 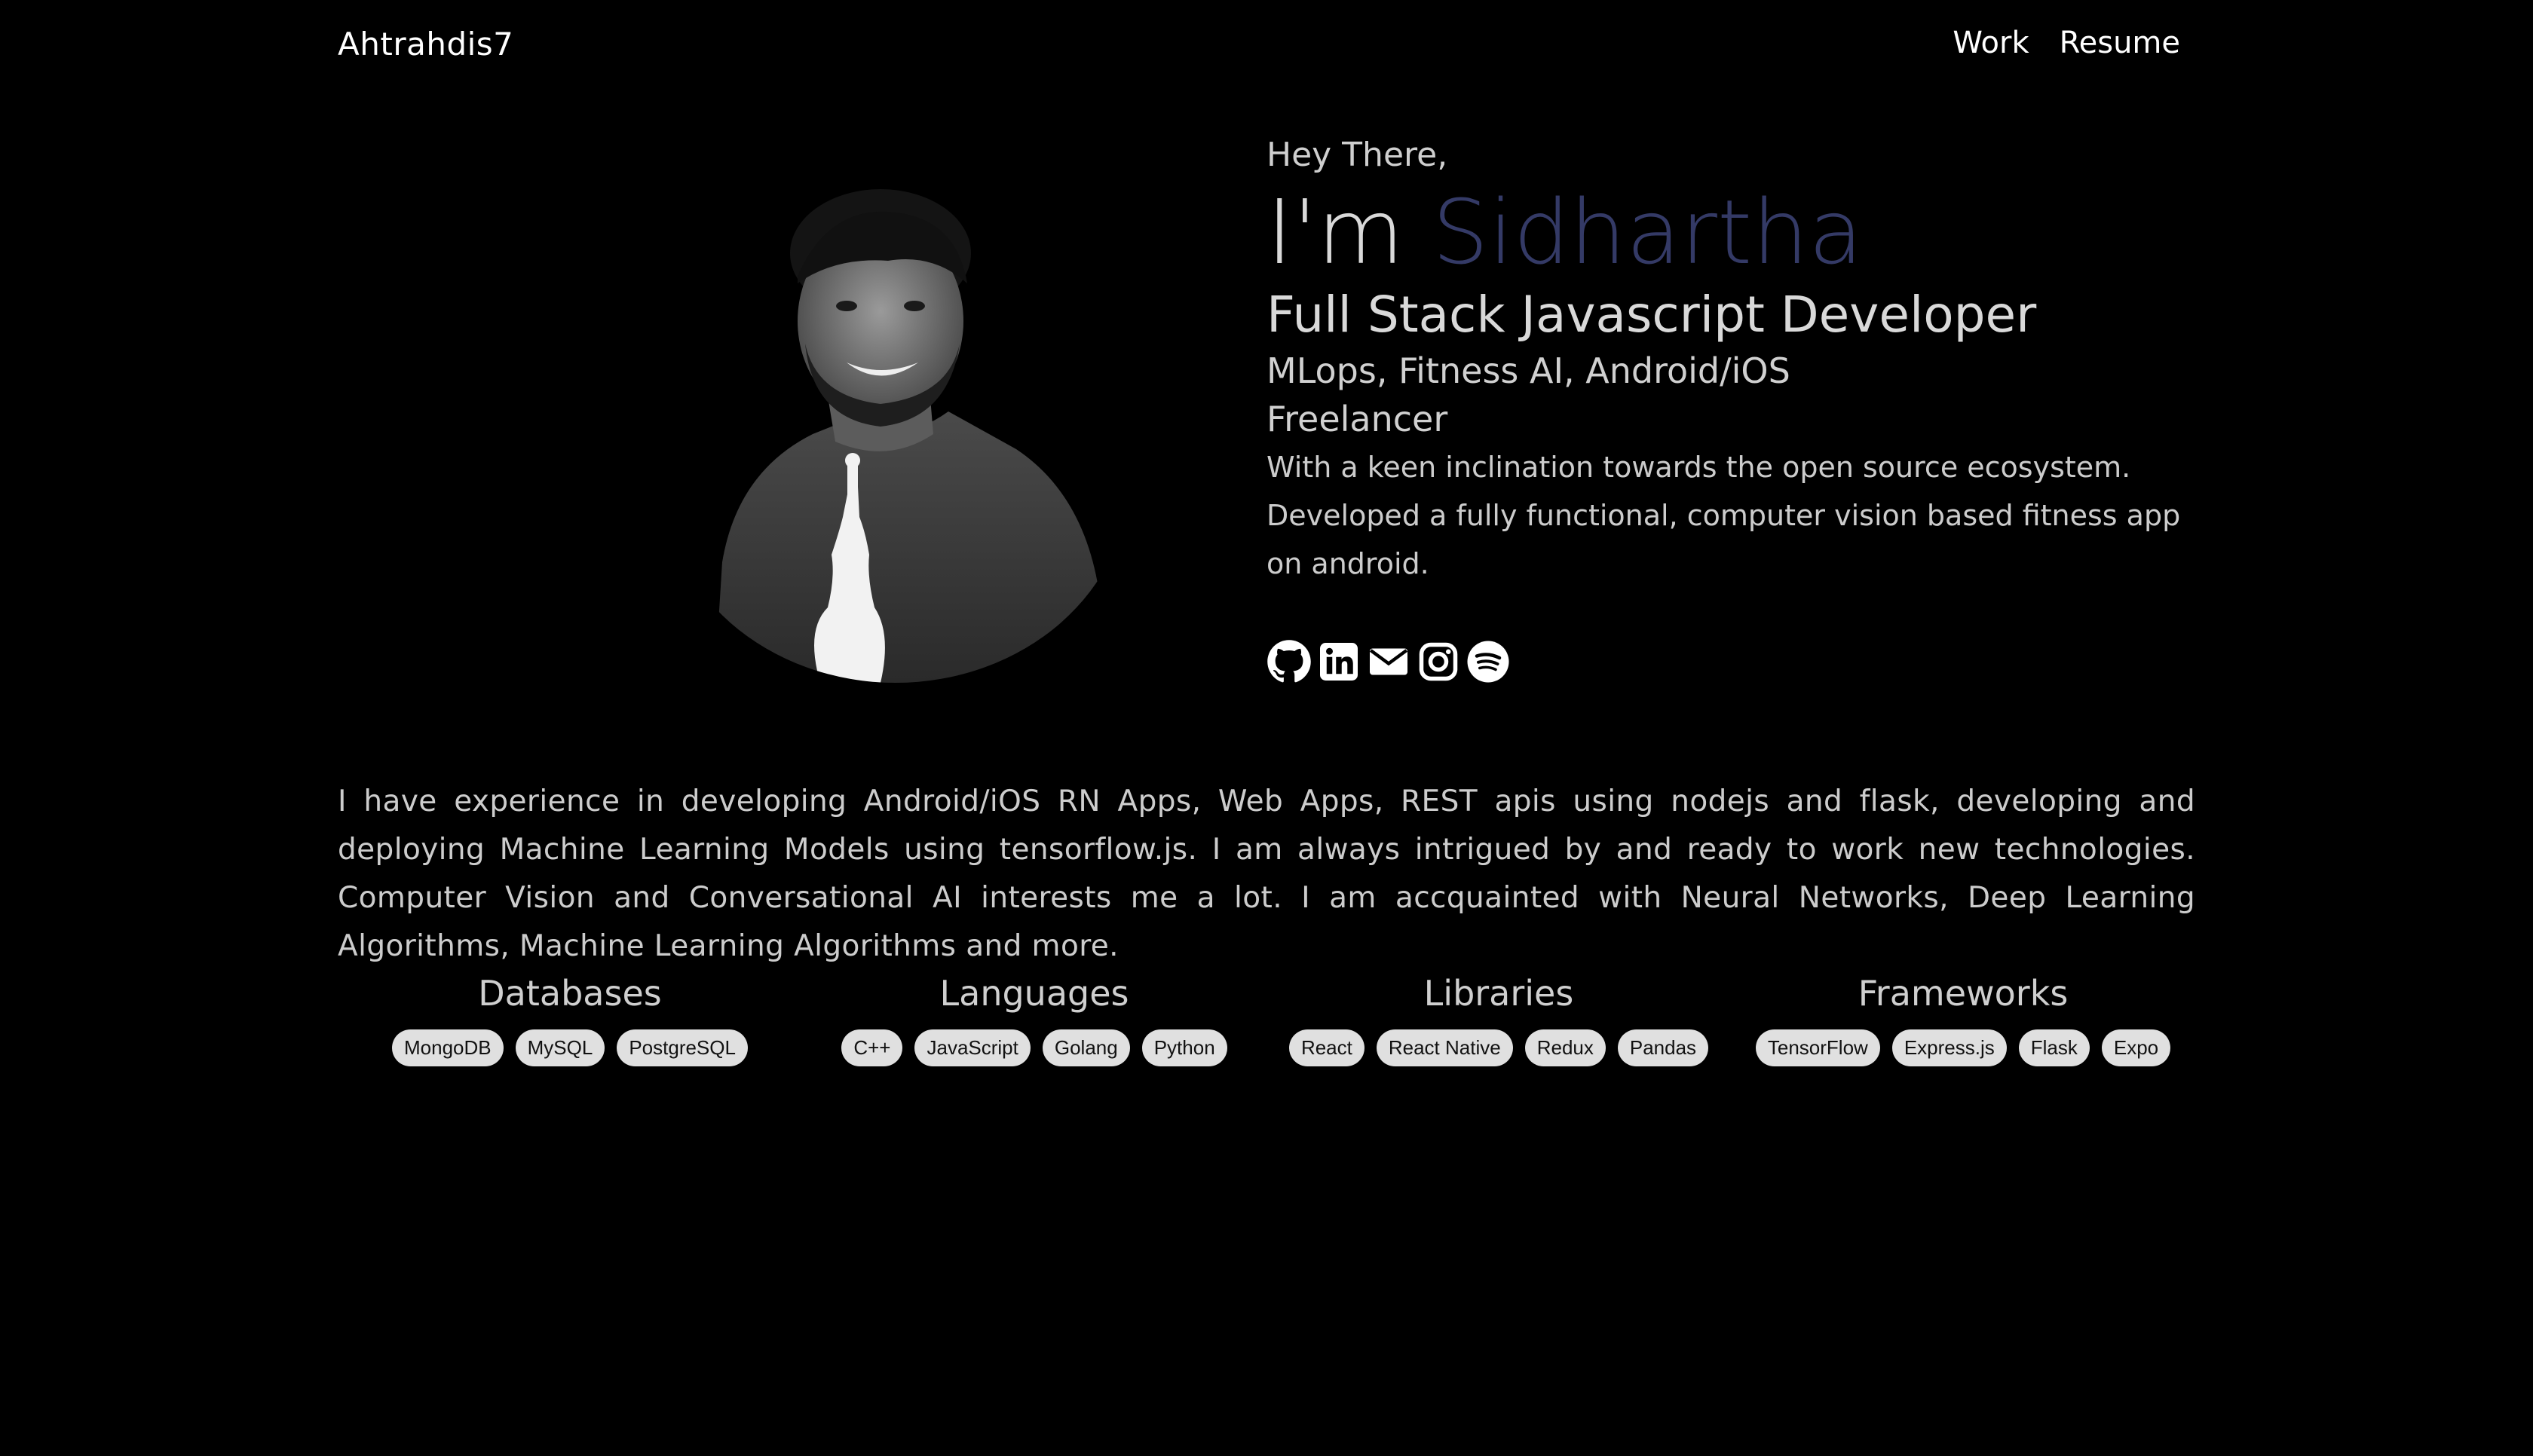 What do you see at coordinates (1034, 1018) in the screenshot?
I see `skill-group-languages: Languages C++ JavaScript Golang Python` at bounding box center [1034, 1018].